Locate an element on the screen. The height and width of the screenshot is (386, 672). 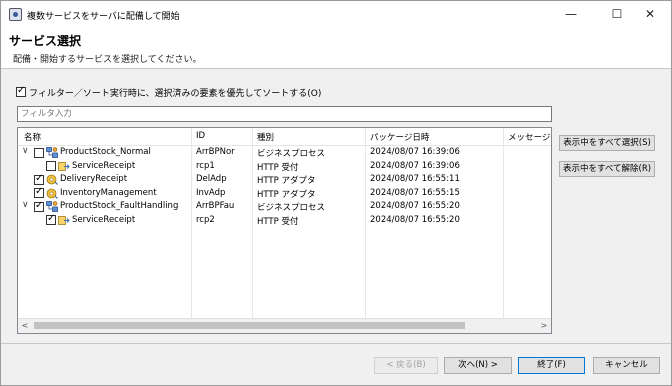
scroll-left-icon: < is located at coordinates (25, 326).